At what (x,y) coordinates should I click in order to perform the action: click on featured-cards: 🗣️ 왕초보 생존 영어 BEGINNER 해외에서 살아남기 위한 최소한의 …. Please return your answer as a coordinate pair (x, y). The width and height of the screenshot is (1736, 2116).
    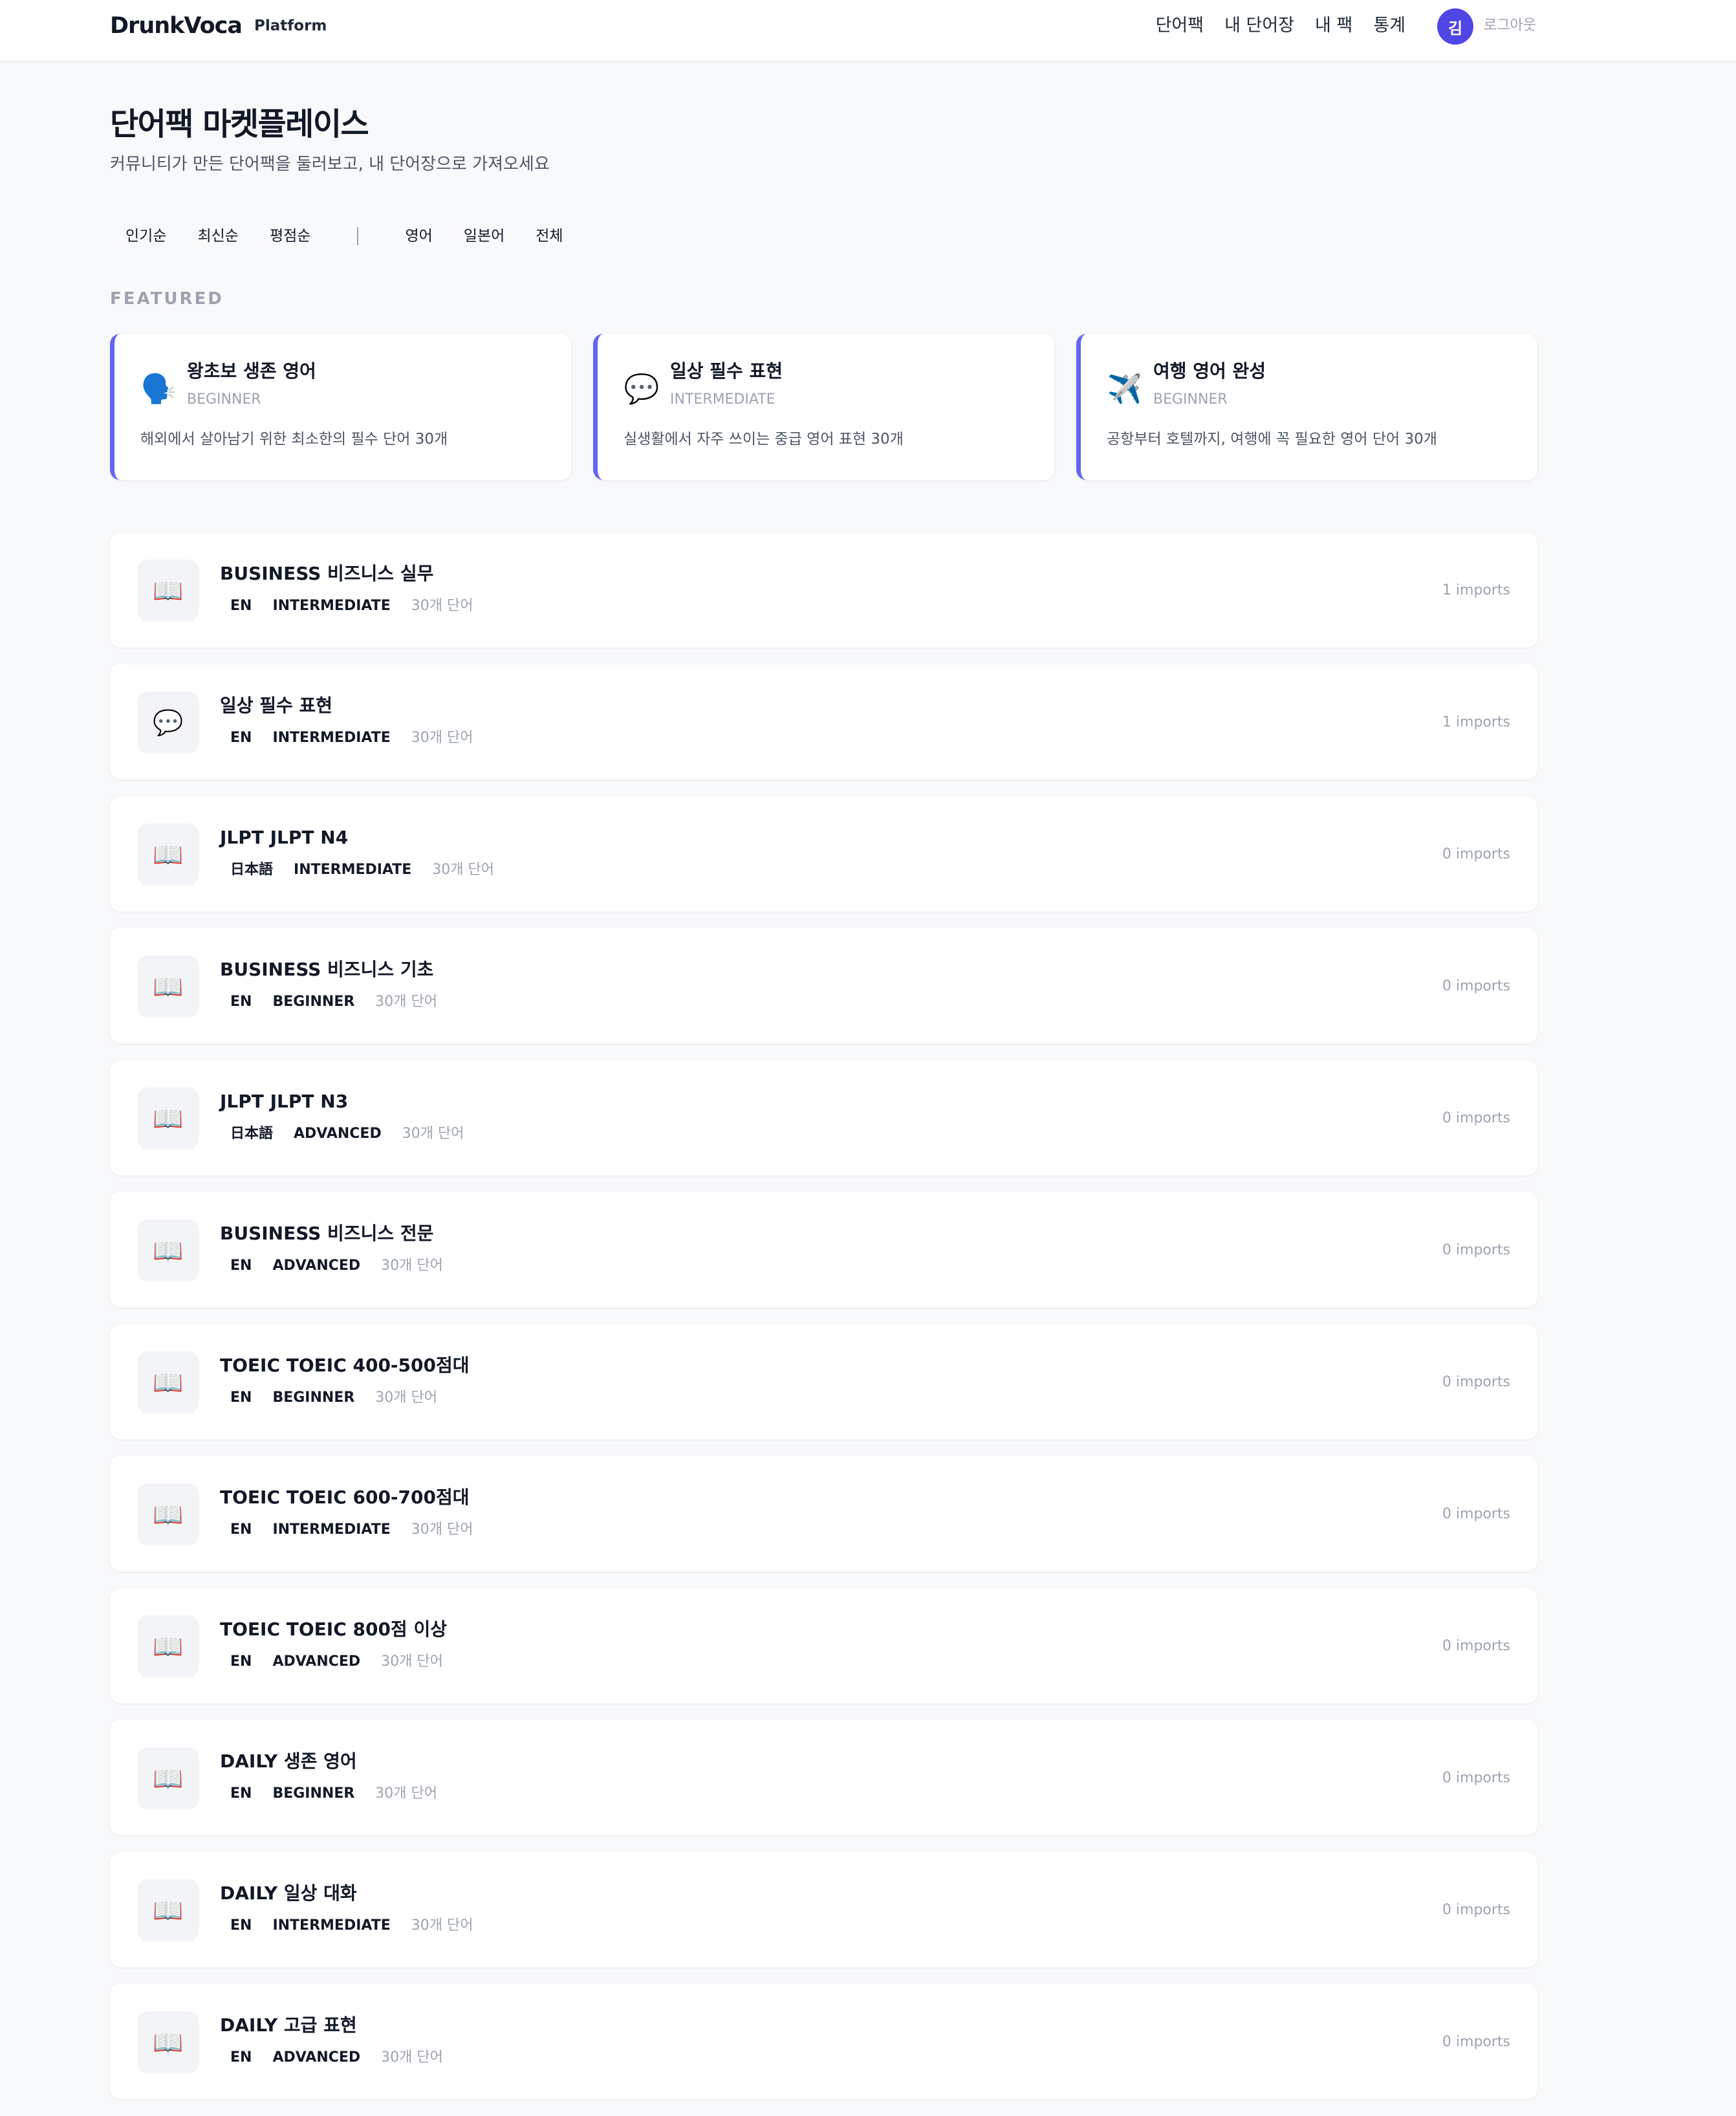
    Looking at the image, I should click on (823, 407).